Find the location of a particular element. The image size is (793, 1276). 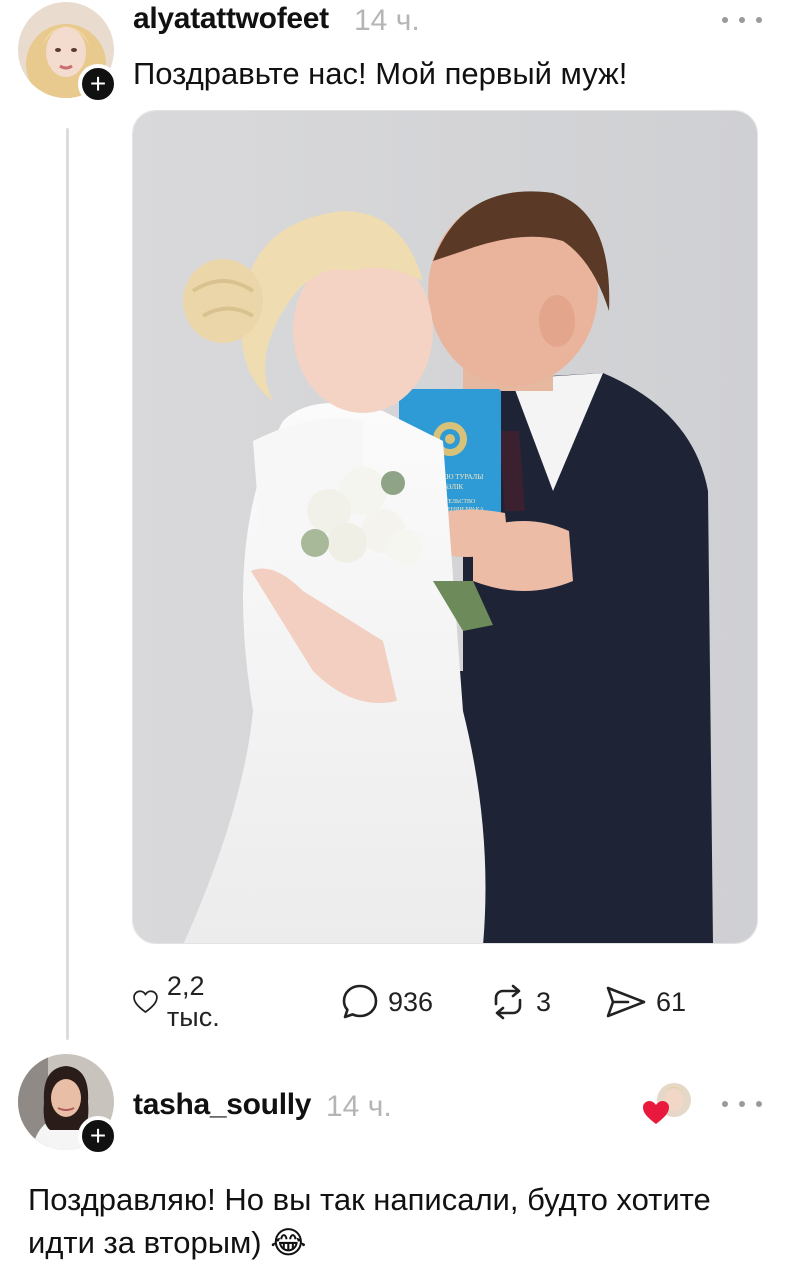

follow-author-button: + is located at coordinates (98, 84).